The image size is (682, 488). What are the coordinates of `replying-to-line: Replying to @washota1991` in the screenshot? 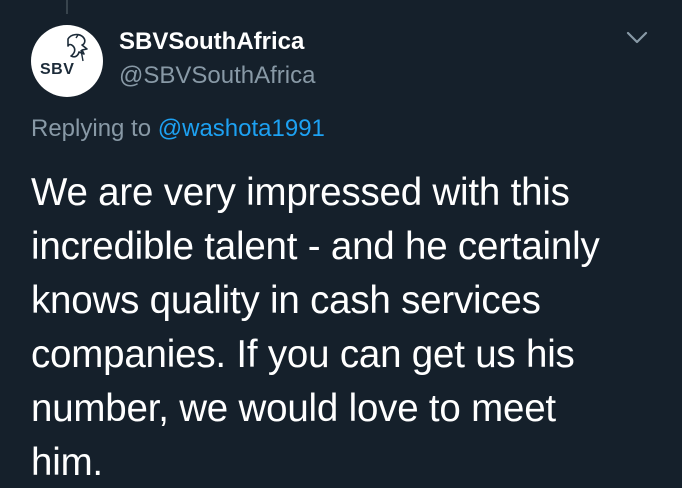 It's located at (178, 129).